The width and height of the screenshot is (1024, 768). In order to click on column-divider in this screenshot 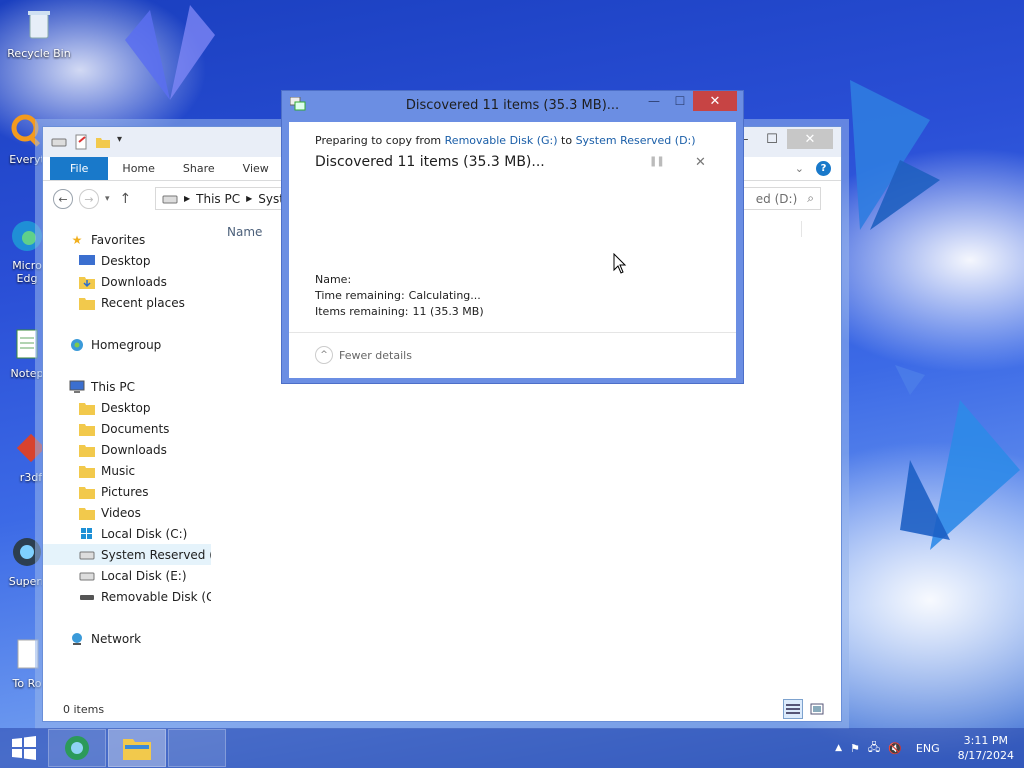, I will do `click(801, 229)`.